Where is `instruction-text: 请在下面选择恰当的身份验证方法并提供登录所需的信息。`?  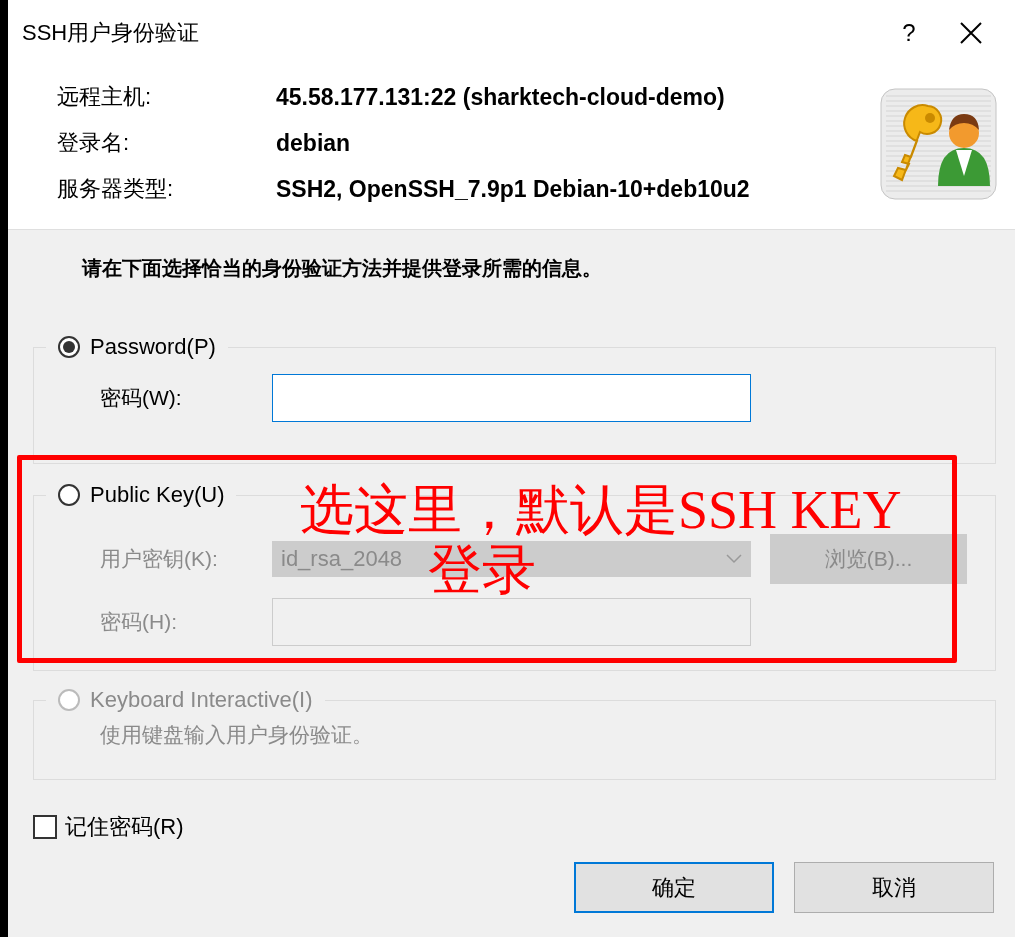
instruction-text: 请在下面选择恰当的身份验证方法并提供登录所需的信息。 is located at coordinates (342, 268).